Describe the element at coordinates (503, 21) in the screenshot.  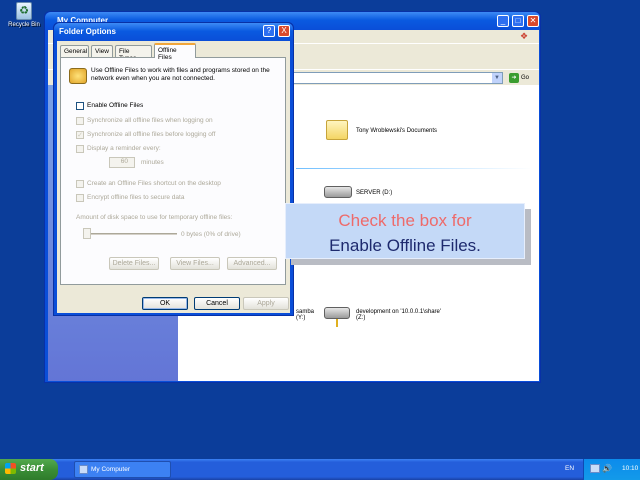
I see `minimize-button: _` at that location.